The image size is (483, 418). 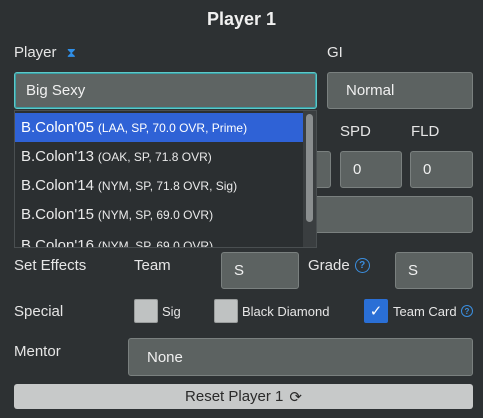 I want to click on dropdown-option: B.Colon'13 (OAK, SP, 71.8 OVR), so click(x=159, y=156).